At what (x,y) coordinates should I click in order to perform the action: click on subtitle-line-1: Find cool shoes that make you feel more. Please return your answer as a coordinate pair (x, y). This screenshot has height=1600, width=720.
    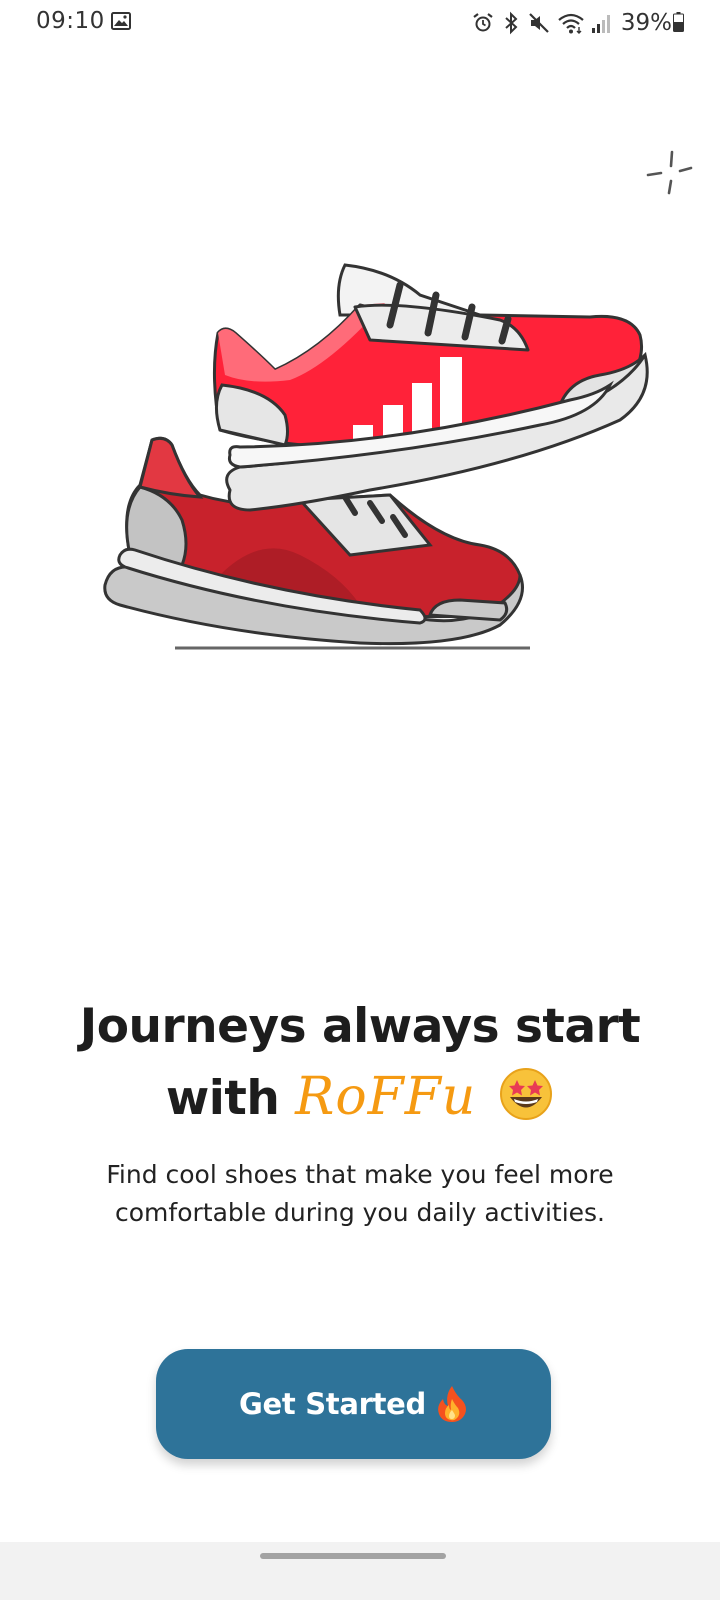
    Looking at the image, I should click on (360, 1174).